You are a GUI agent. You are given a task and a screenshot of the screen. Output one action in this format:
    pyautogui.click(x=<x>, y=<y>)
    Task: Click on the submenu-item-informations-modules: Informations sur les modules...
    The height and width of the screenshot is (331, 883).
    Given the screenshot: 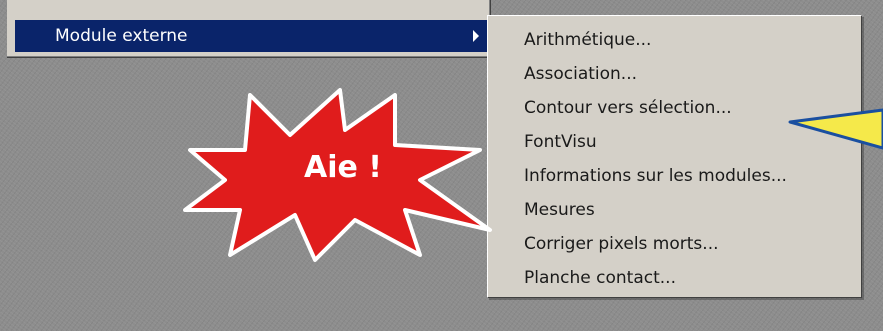 What is the action you would take?
    pyautogui.click(x=655, y=176)
    